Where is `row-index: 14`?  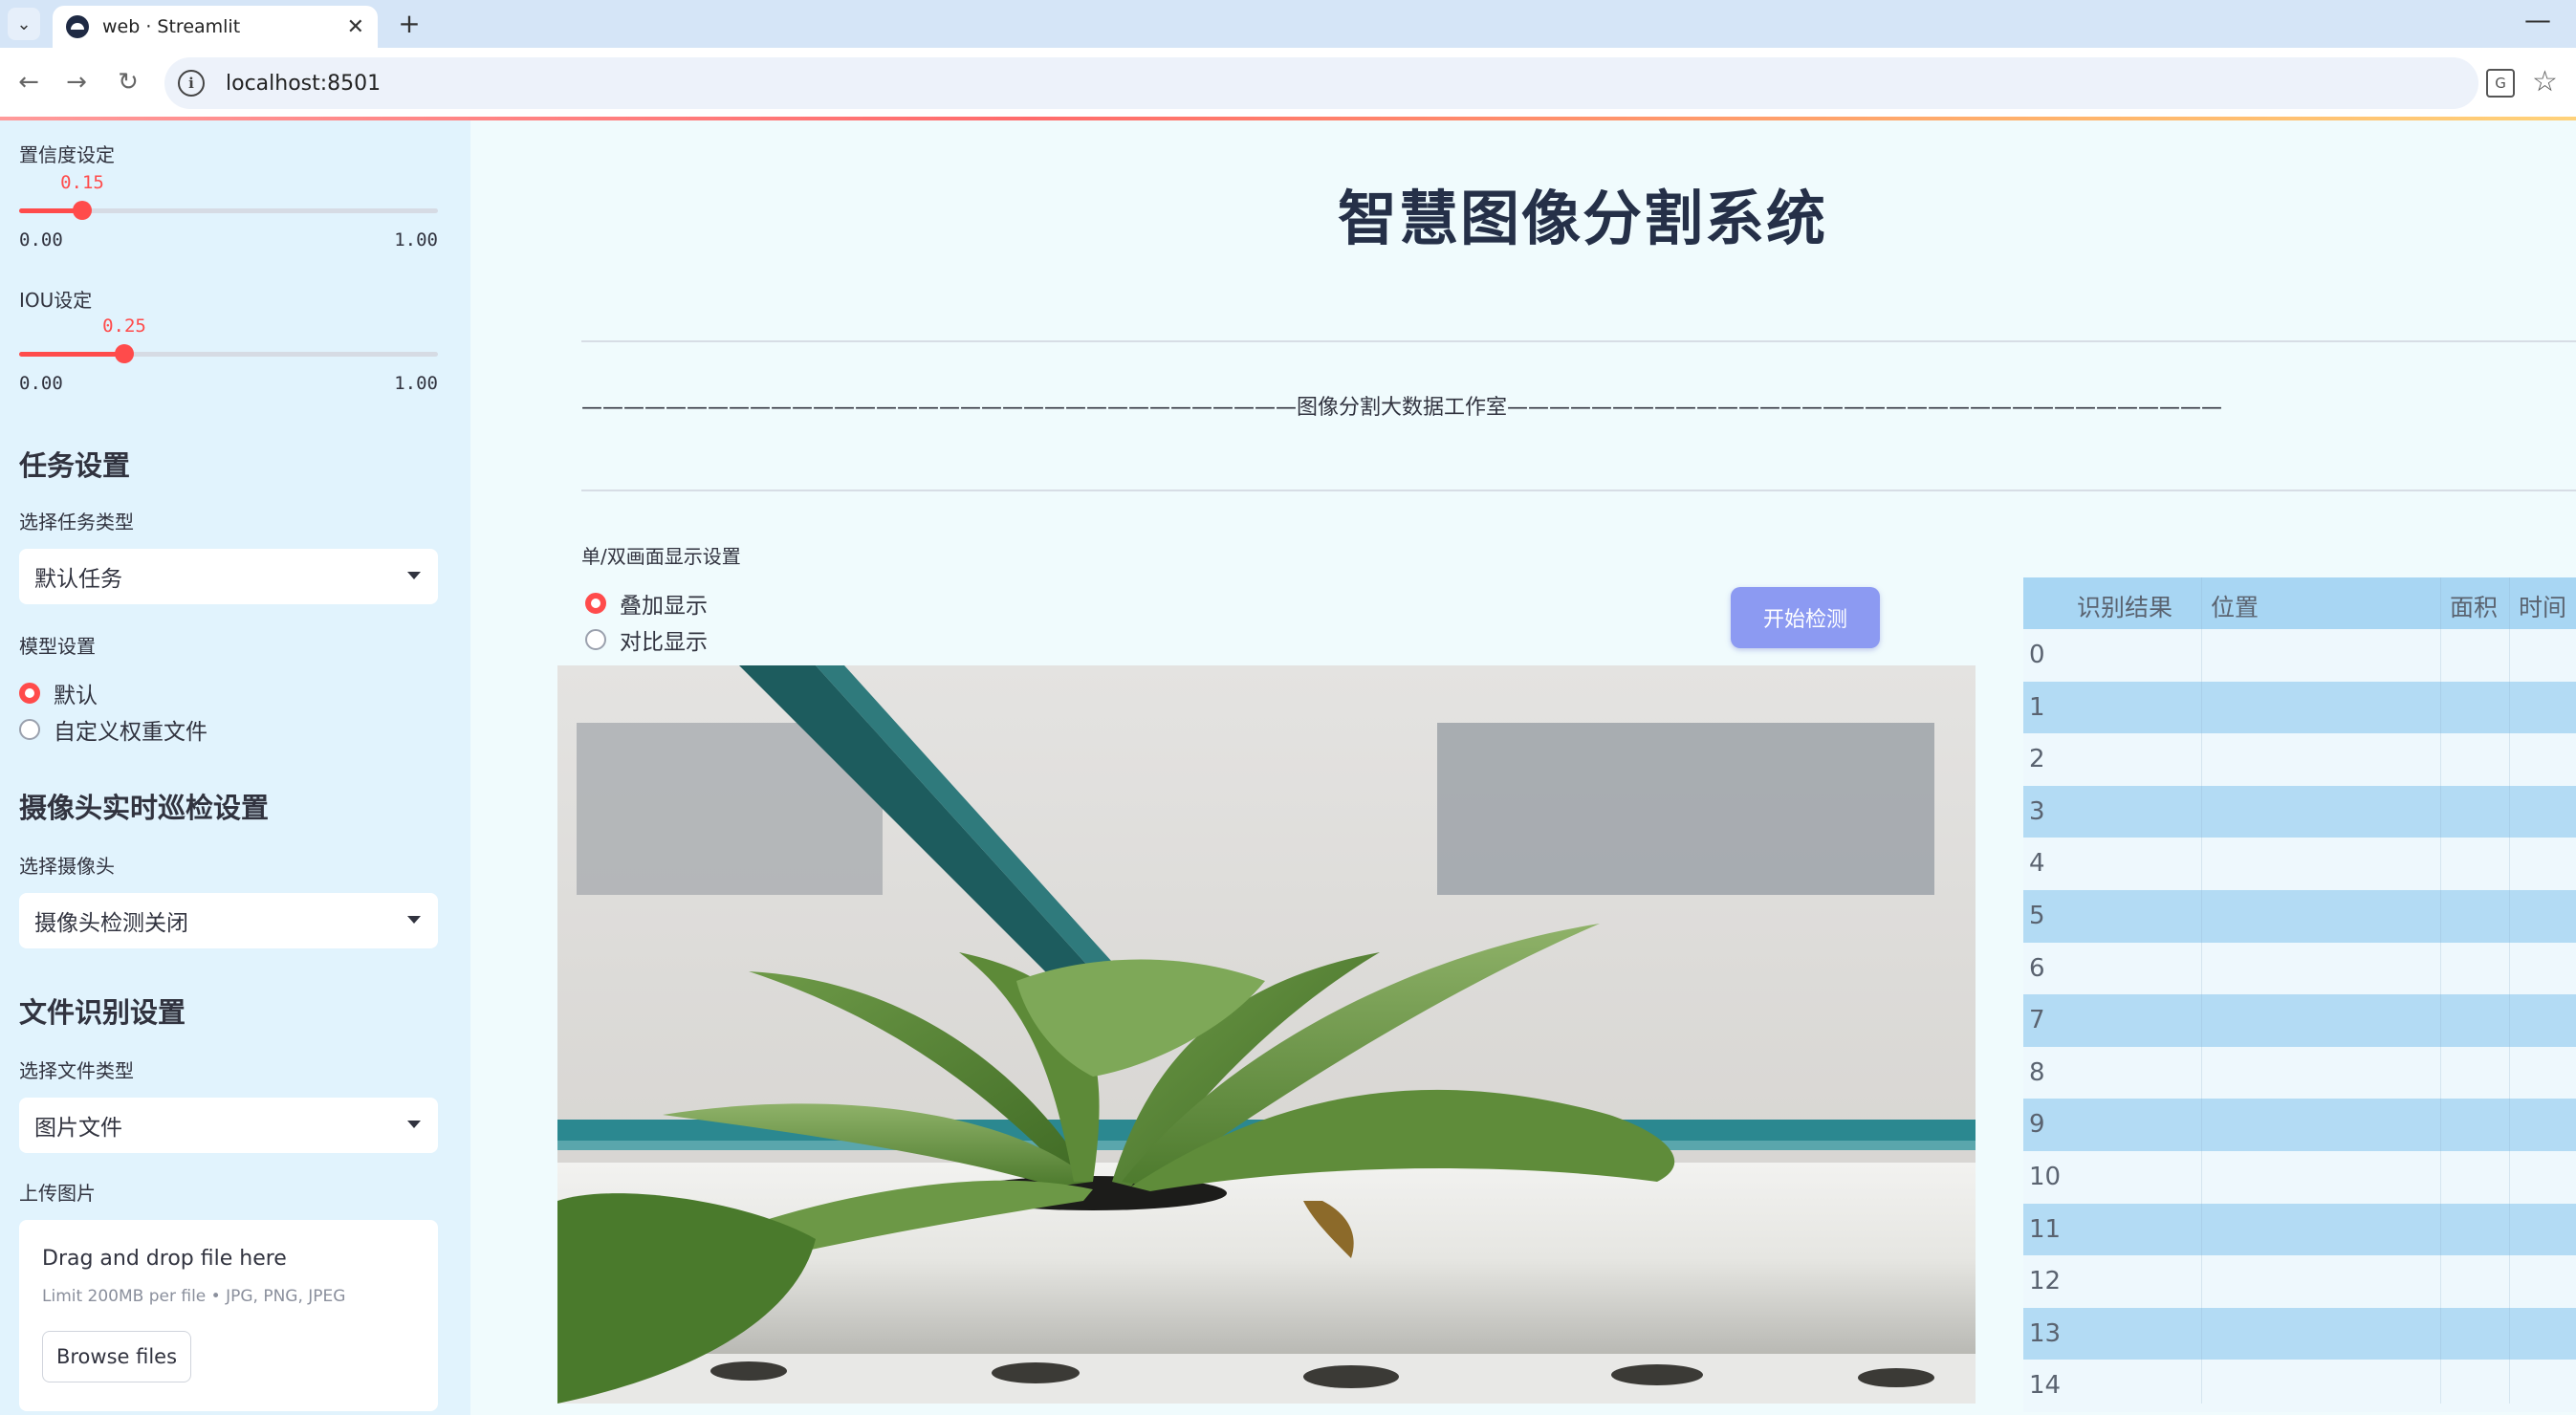
row-index: 14 is located at coordinates (2045, 1386).